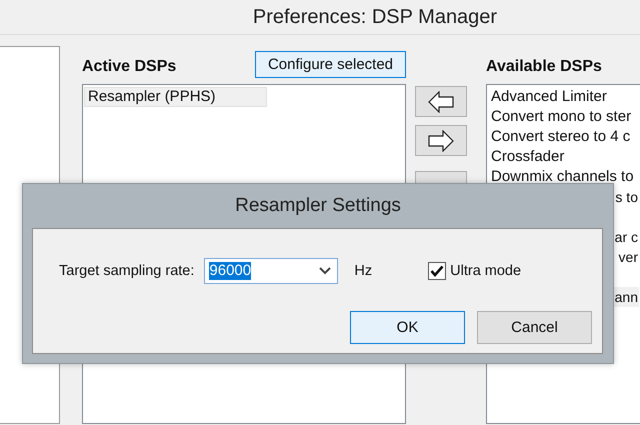  What do you see at coordinates (563, 97) in the screenshot?
I see `list-item: Advanced Limiter` at bounding box center [563, 97].